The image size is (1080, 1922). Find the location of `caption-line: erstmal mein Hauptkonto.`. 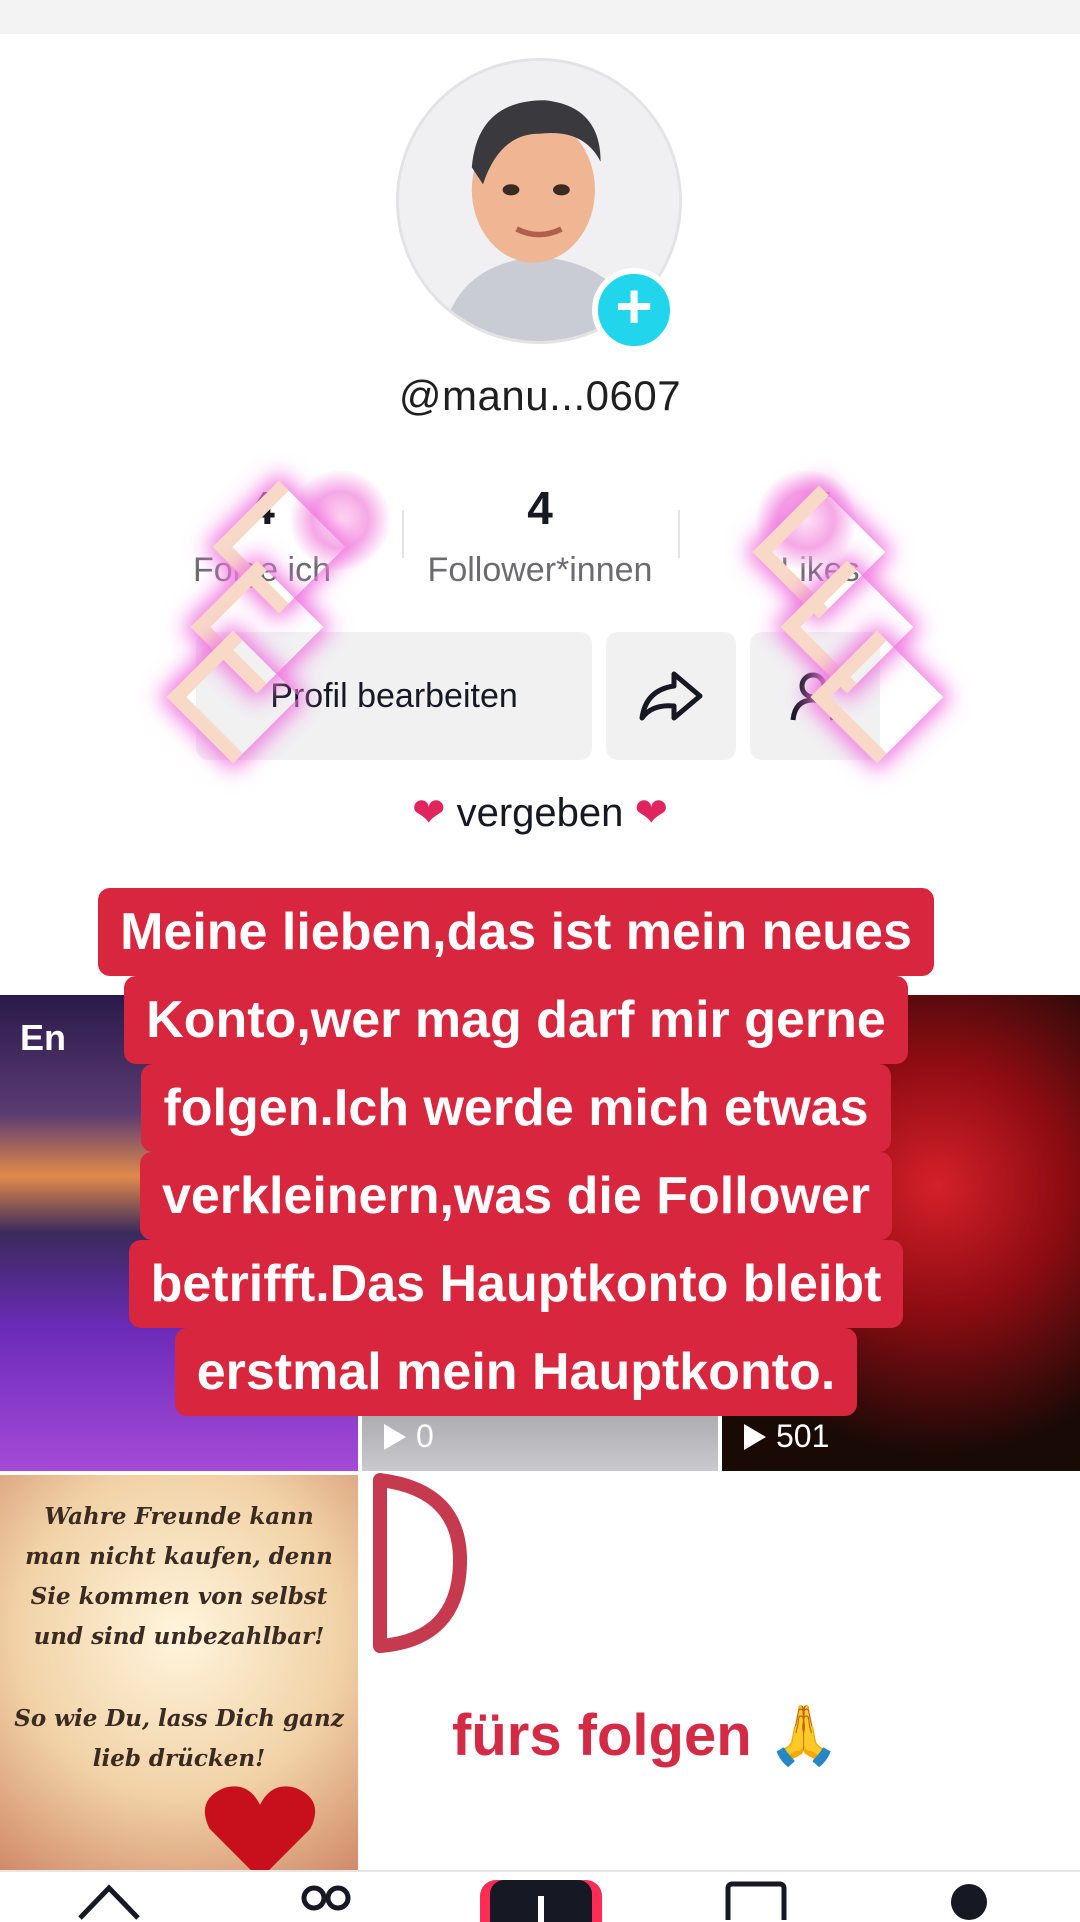

caption-line: erstmal mein Hauptkonto. is located at coordinates (516, 1372).